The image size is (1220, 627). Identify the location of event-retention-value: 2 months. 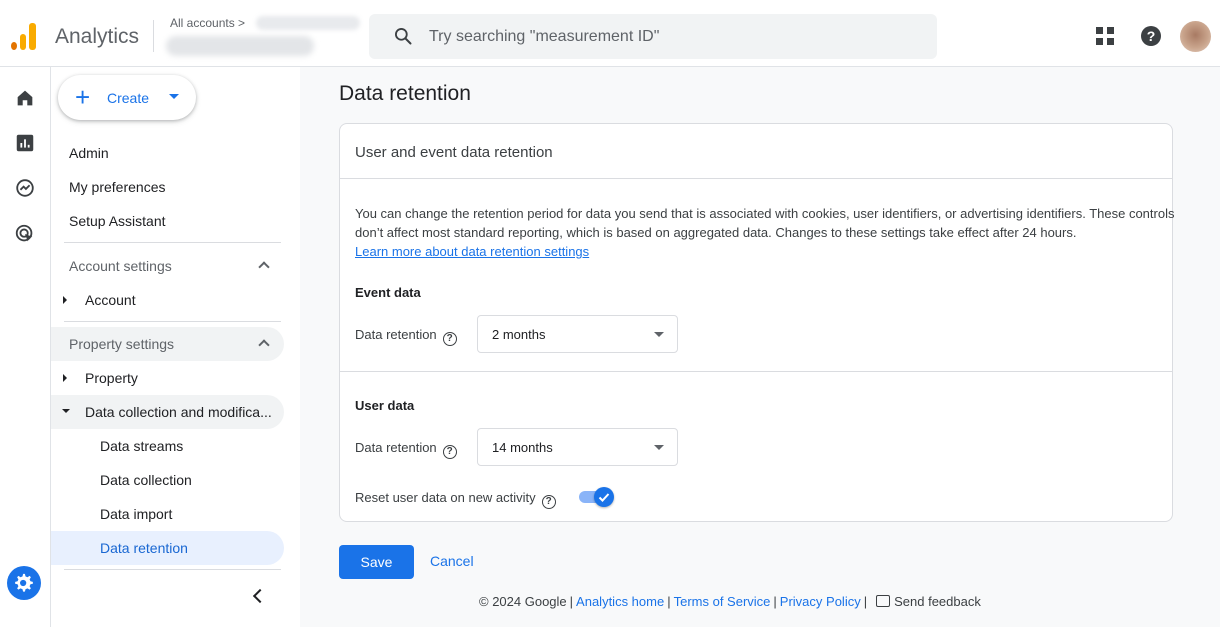
(519, 334).